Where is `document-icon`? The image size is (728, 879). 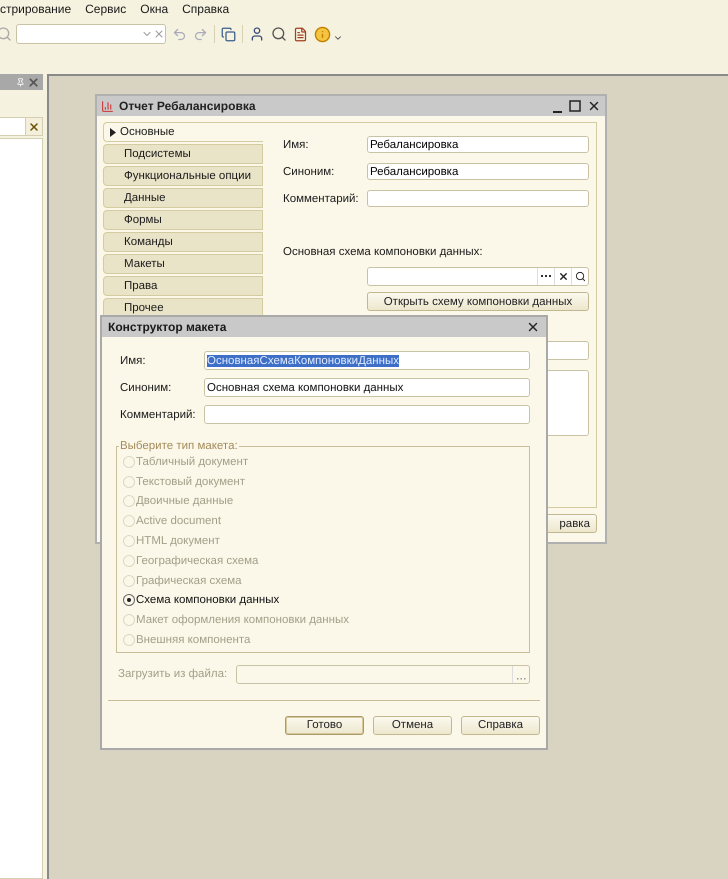
document-icon is located at coordinates (300, 34).